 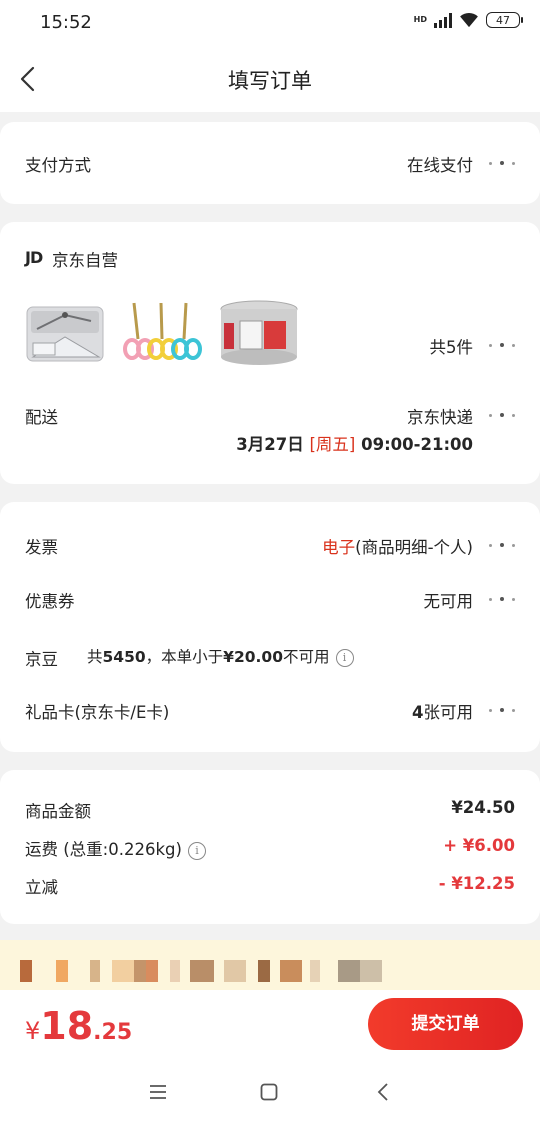 What do you see at coordinates (201, 971) in the screenshot?
I see `promo-blurred-content` at bounding box center [201, 971].